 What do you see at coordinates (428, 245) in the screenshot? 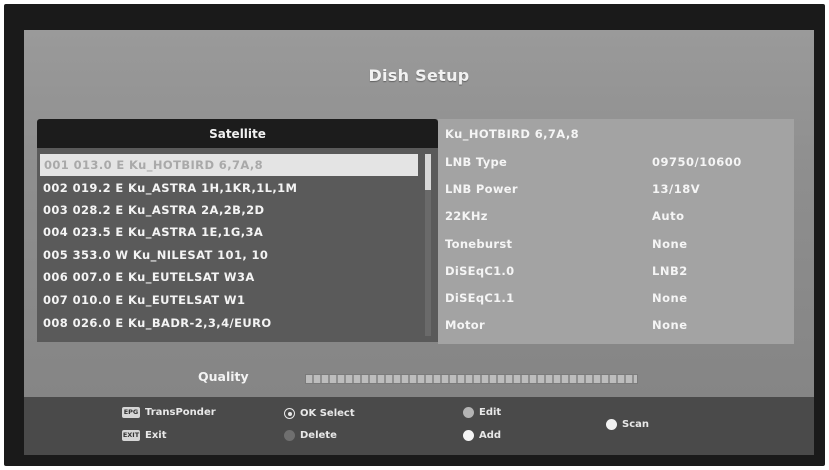
I see `satellite-list-scrollbar` at bounding box center [428, 245].